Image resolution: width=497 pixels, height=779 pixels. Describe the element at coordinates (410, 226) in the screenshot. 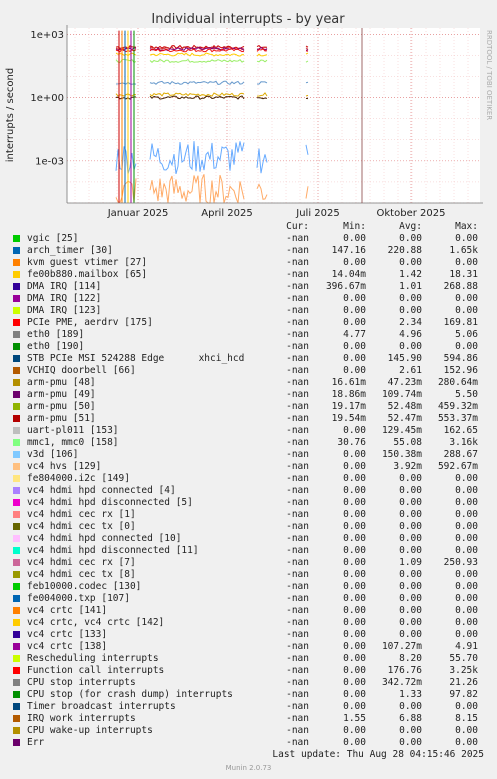

I see `header-avg: Avg:` at that location.